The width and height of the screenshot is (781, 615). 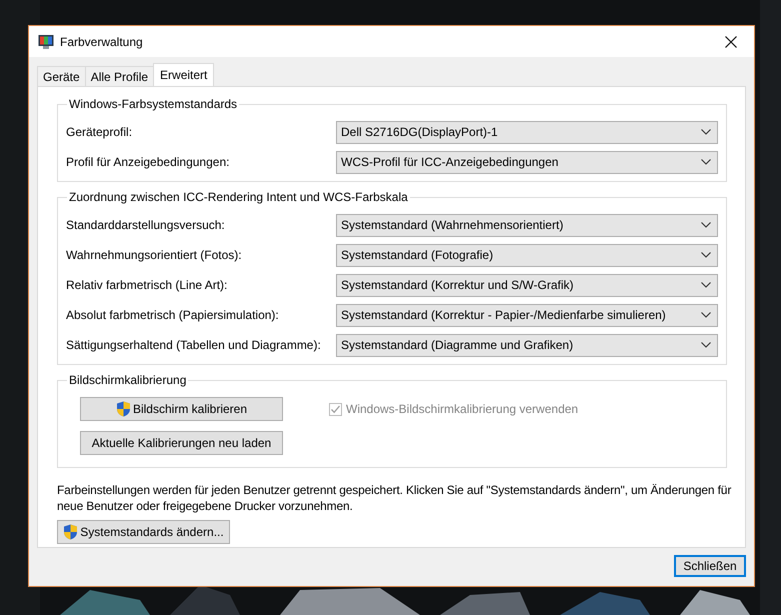 What do you see at coordinates (453, 409) in the screenshot?
I see `checkbox: Windows-Bildschirmkalibrierung verwenden` at bounding box center [453, 409].